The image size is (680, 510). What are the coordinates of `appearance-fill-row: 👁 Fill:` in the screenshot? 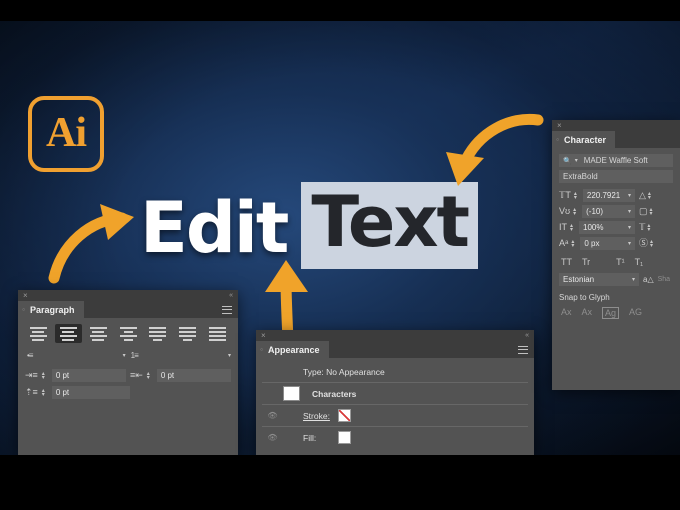 It's located at (395, 437).